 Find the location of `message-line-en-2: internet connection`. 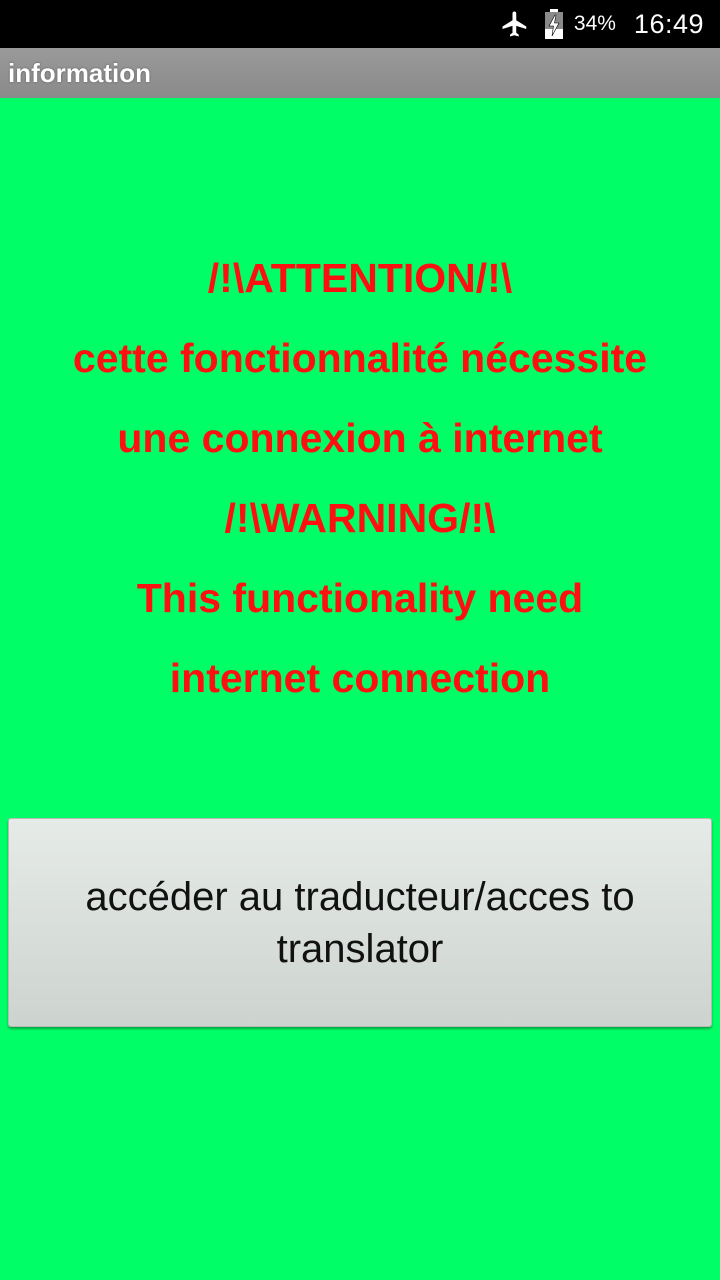

message-line-en-2: internet connection is located at coordinates (360, 678).